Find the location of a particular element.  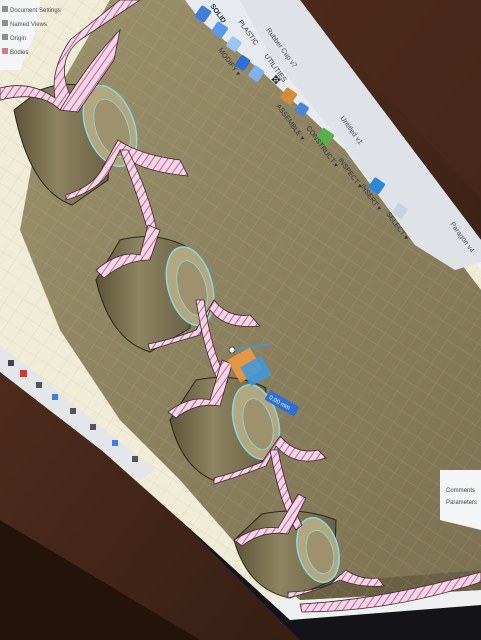

right-panel-item-1: Comments is located at coordinates (460, 491).